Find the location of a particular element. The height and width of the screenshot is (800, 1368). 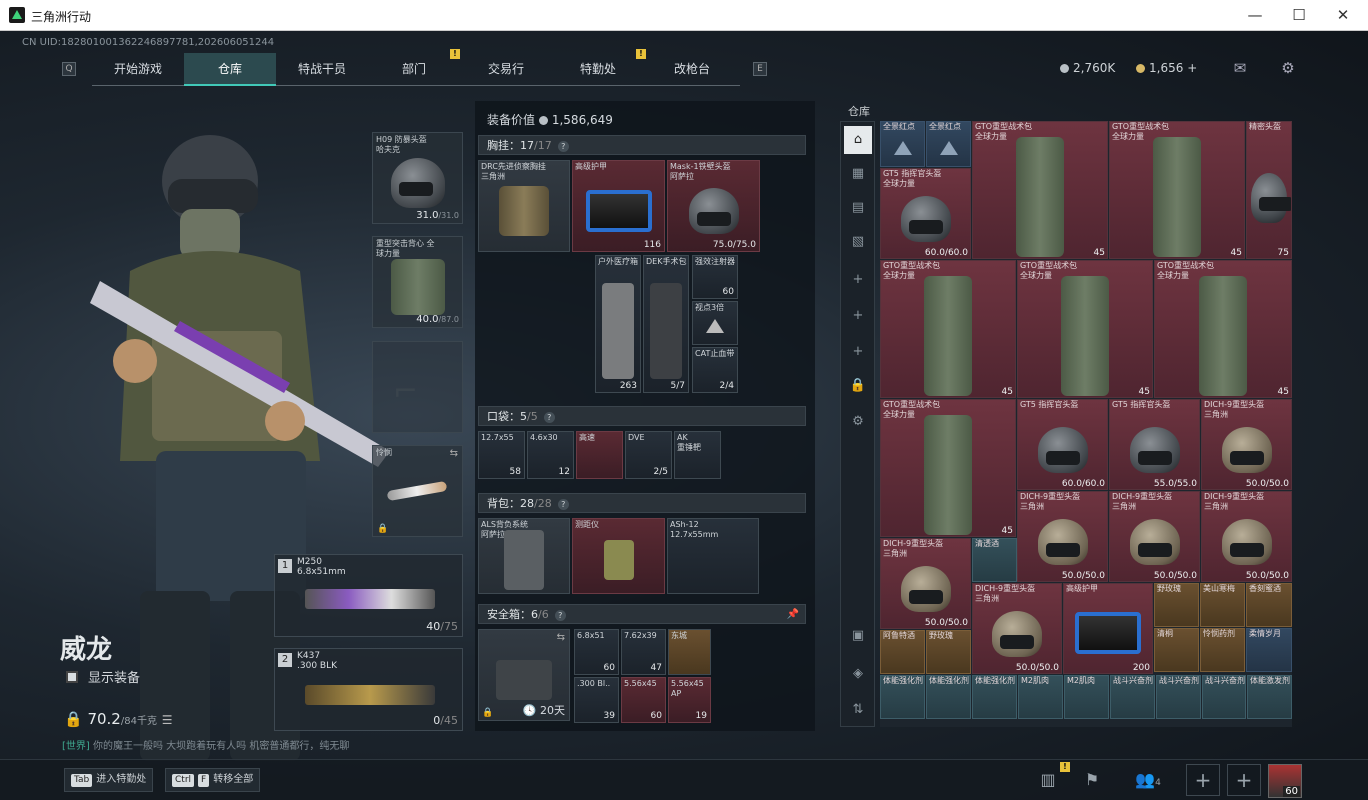

warehouse-item: 美山寒梅 is located at coordinates (1222, 605).